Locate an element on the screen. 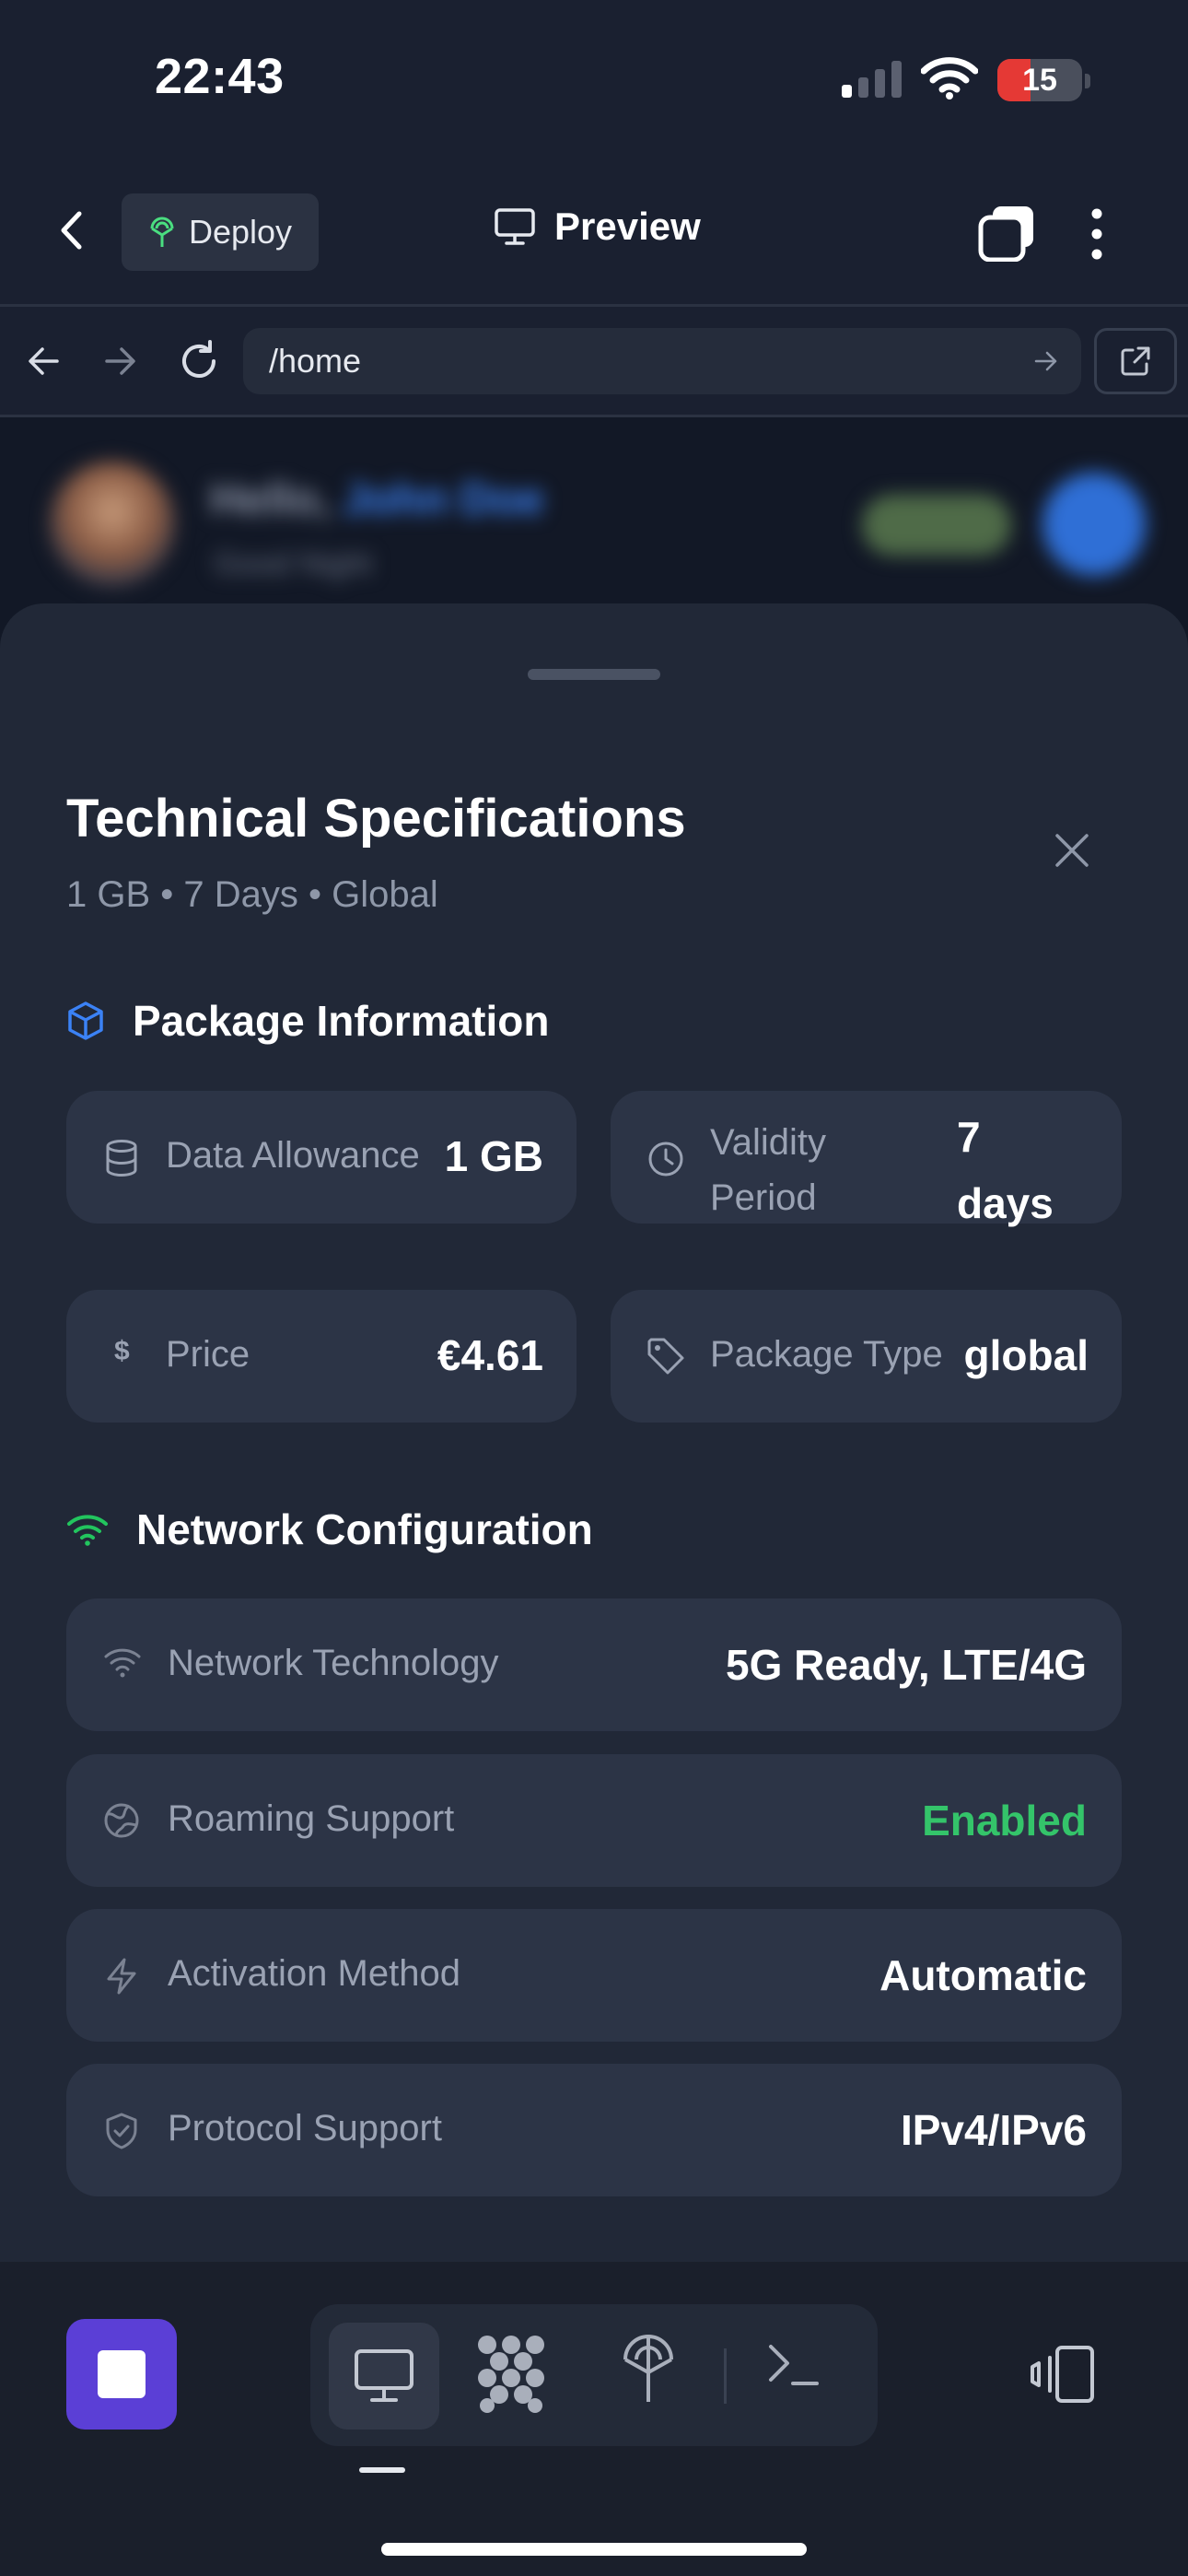 This screenshot has width=1188, height=2576. database-icon is located at coordinates (121, 1158).